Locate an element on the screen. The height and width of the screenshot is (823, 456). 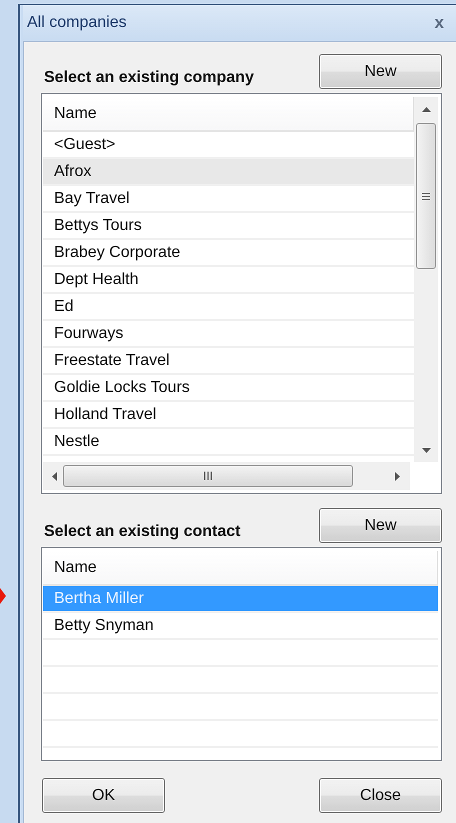
list-item: Brabey Corporate is located at coordinates (228, 253).